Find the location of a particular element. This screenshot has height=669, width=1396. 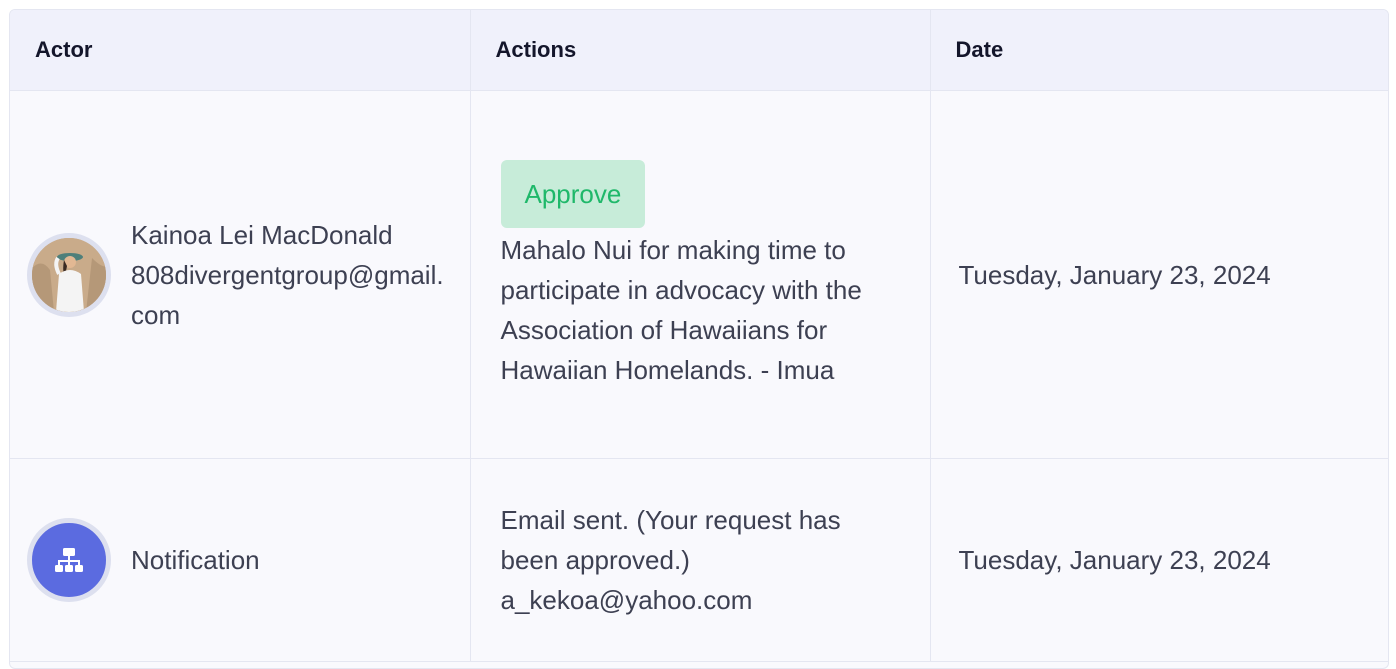

column-header-date: Date is located at coordinates (1159, 50).